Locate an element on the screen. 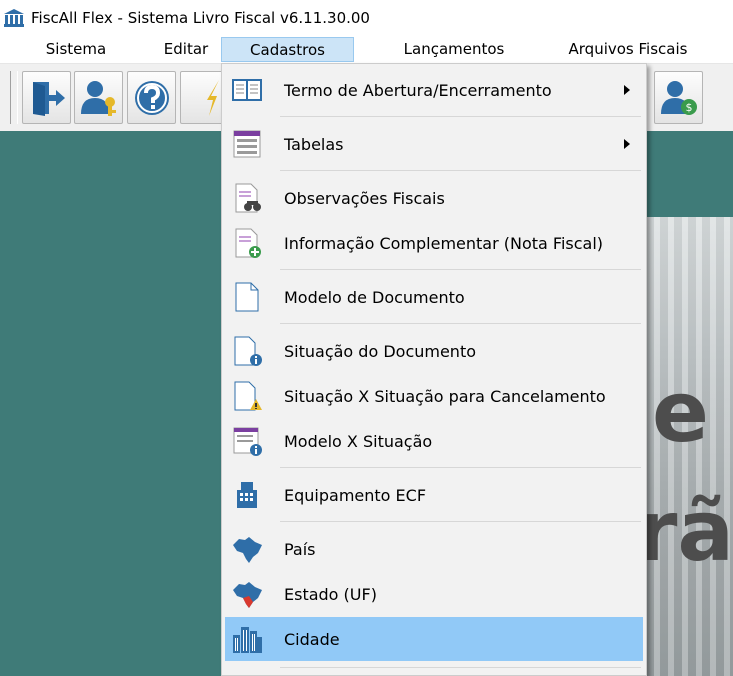  menu-item-tabelas: Tabelas is located at coordinates (434, 144).